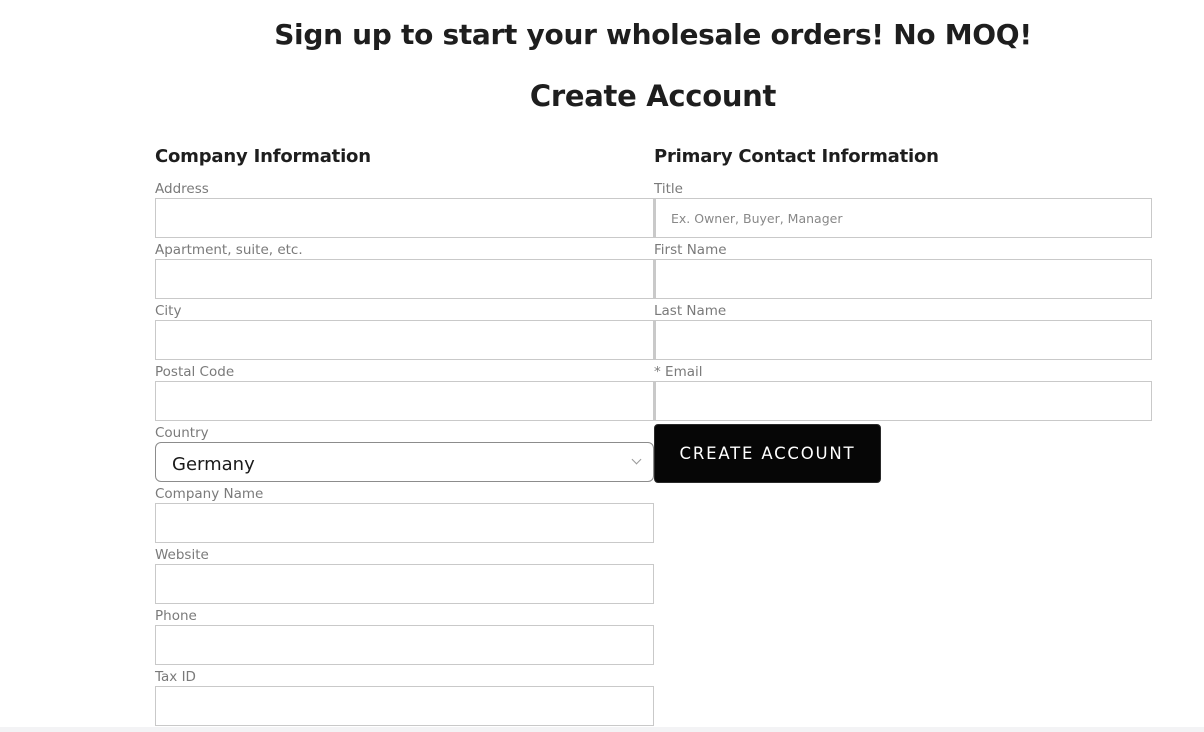  Describe the element at coordinates (678, 372) in the screenshot. I see `email-label: * Email` at that location.